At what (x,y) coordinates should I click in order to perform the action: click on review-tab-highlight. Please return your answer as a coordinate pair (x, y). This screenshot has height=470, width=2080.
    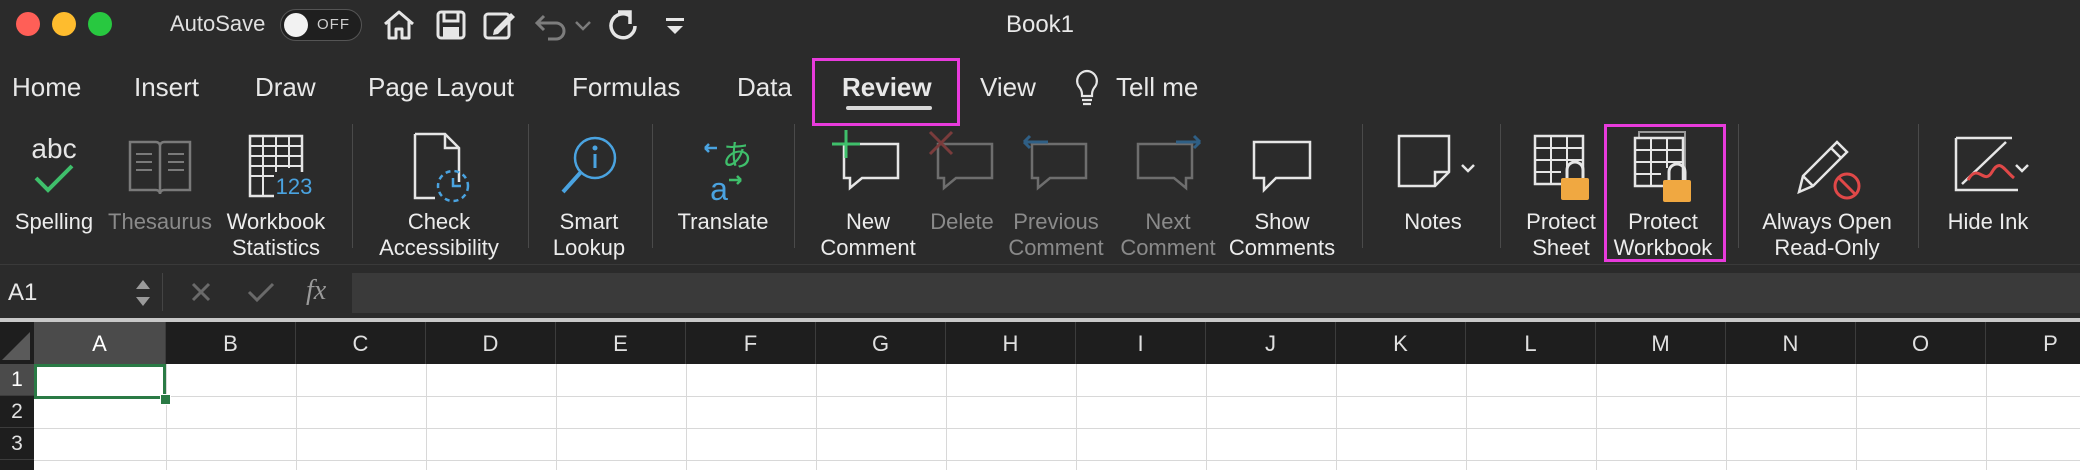
    Looking at the image, I should click on (886, 92).